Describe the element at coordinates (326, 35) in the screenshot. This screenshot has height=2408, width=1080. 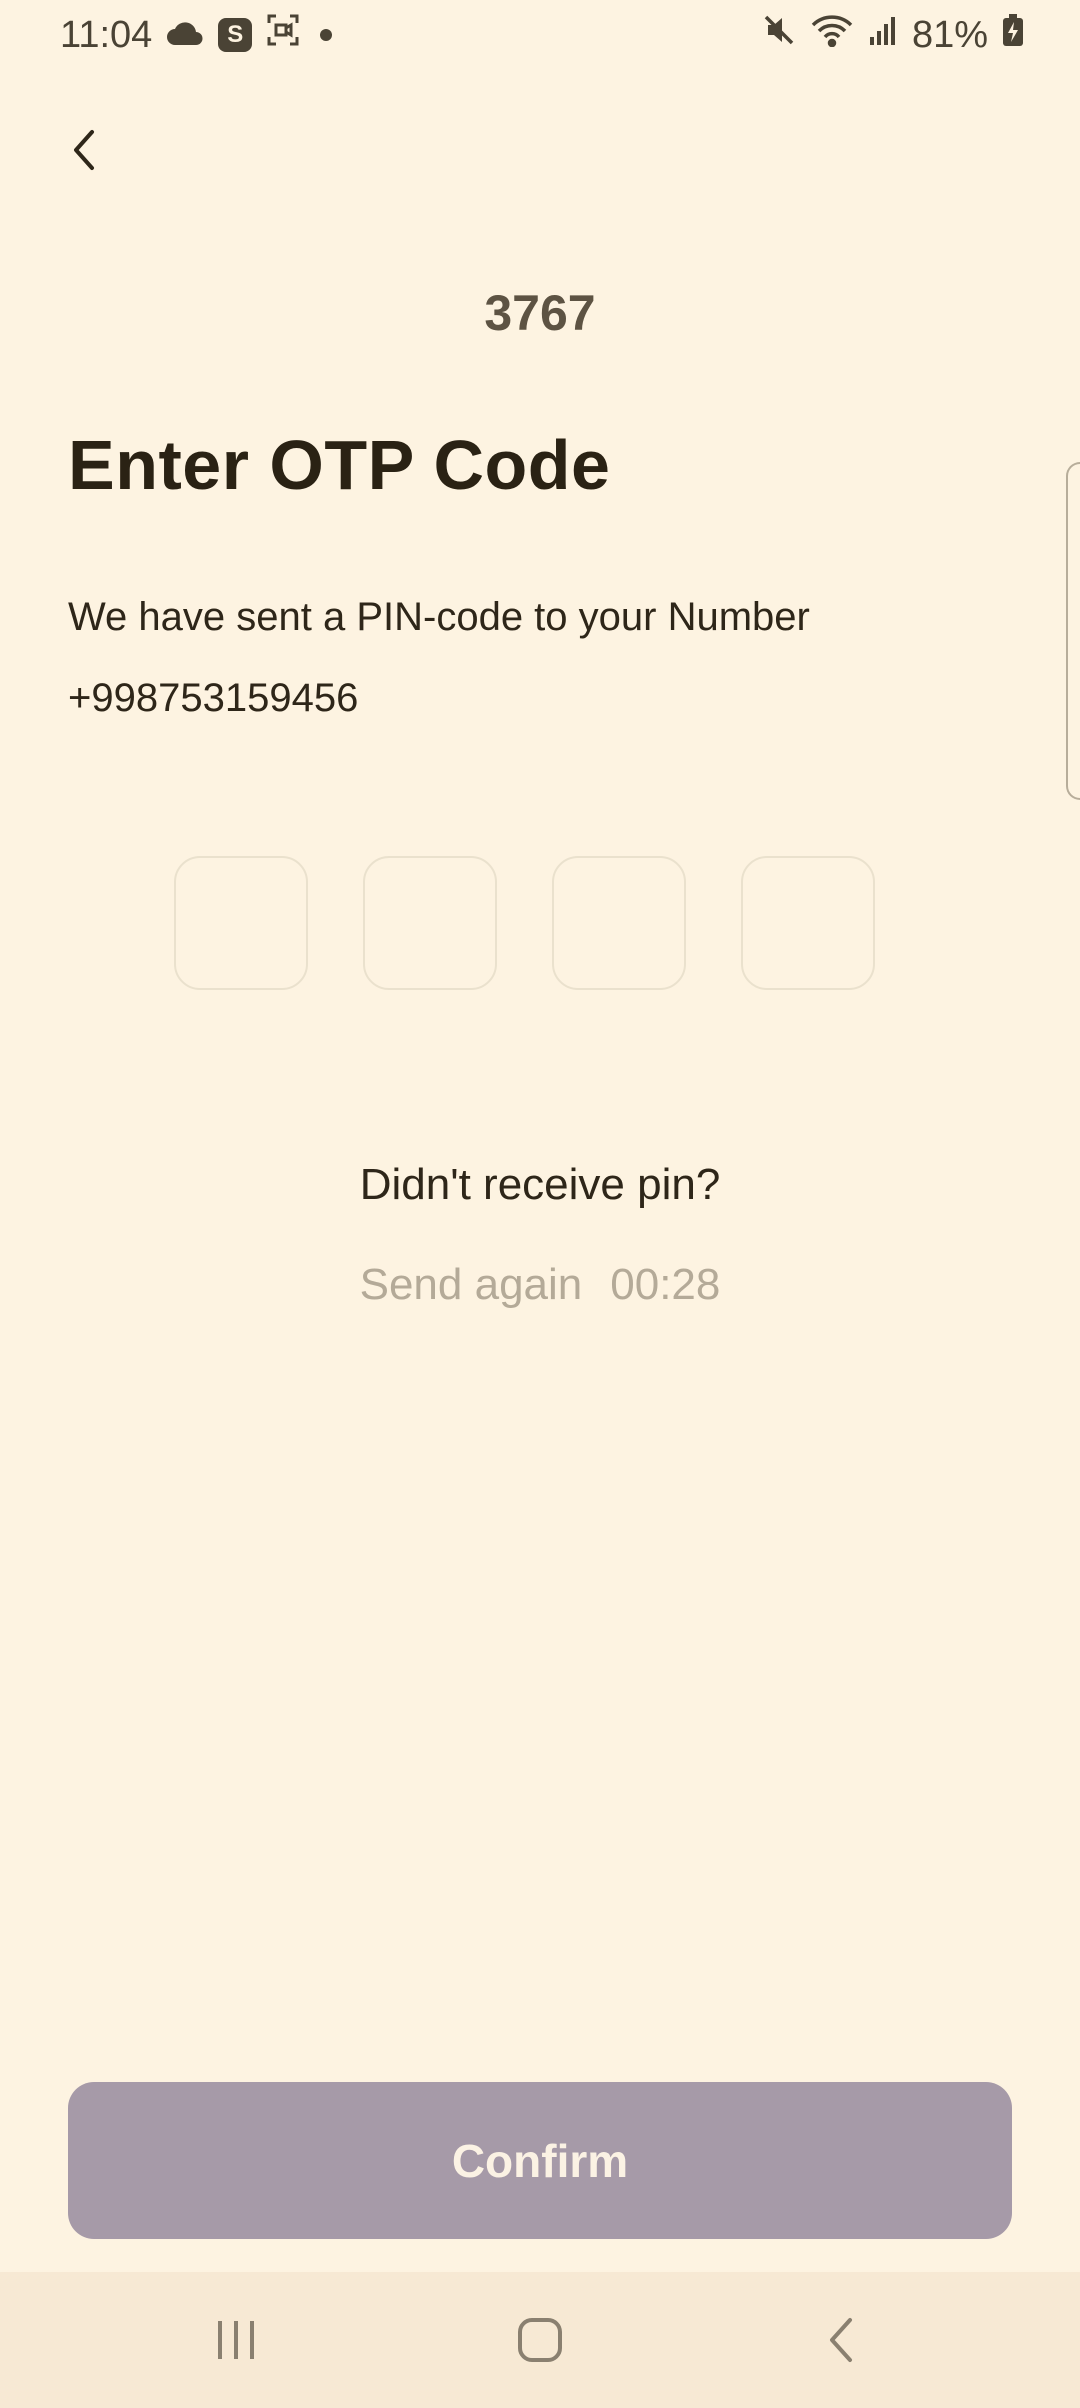
I see `notification-dot-icon` at that location.